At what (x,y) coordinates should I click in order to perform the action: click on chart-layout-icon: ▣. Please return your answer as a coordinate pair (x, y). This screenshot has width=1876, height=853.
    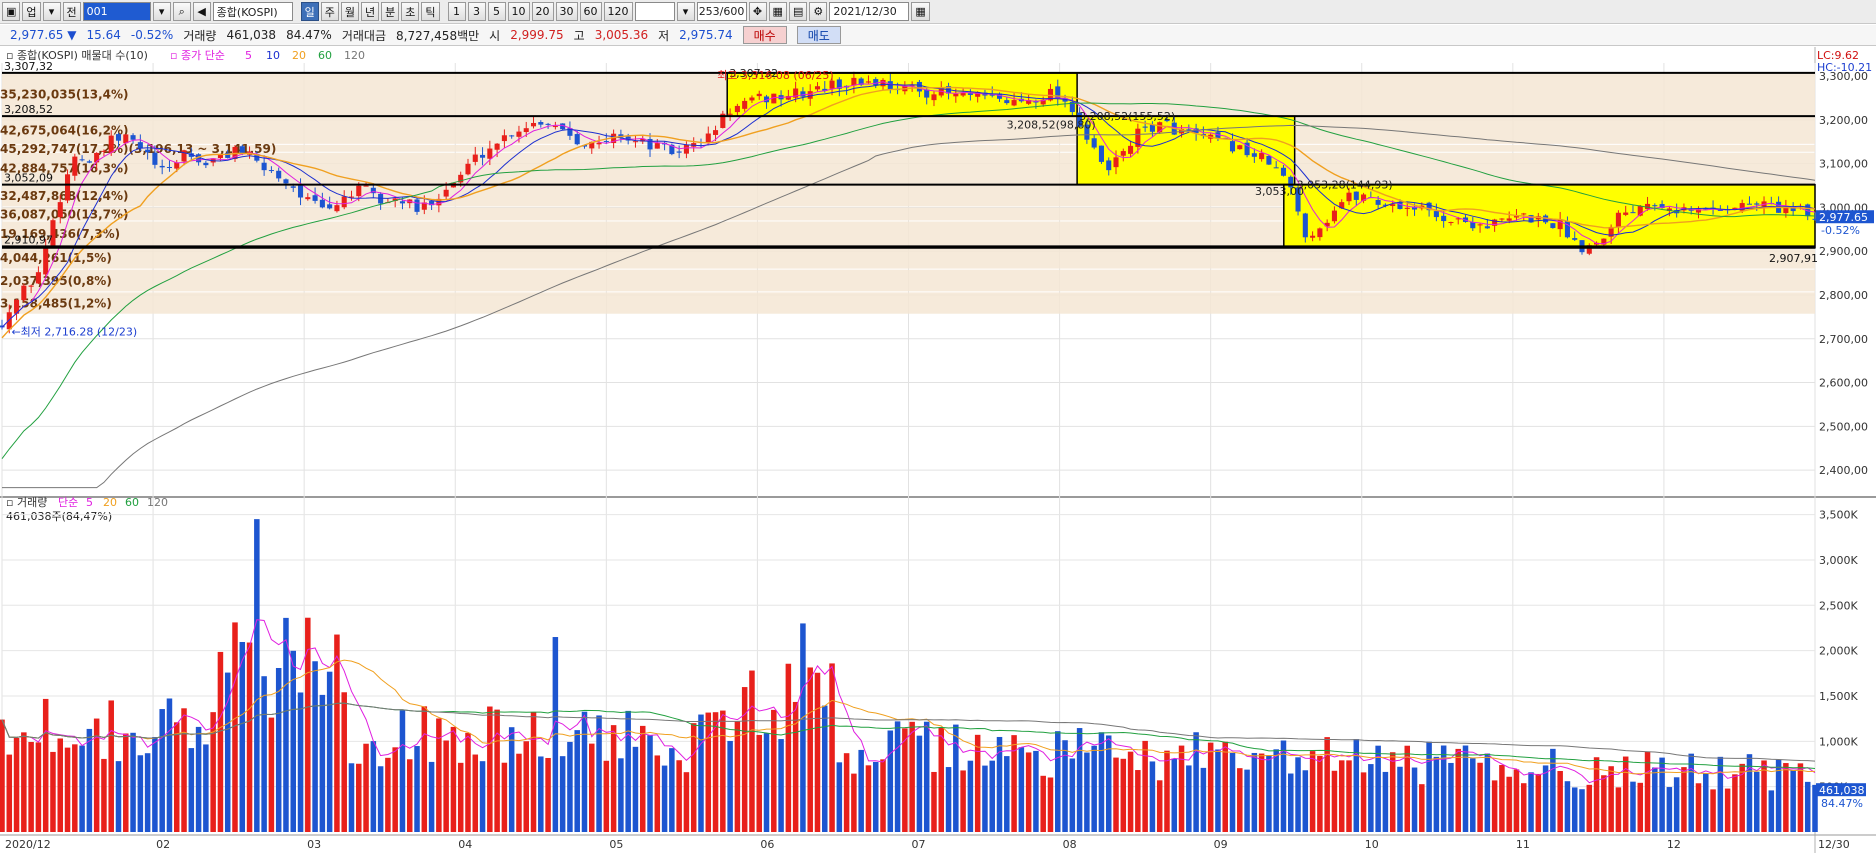
    Looking at the image, I should click on (11, 11).